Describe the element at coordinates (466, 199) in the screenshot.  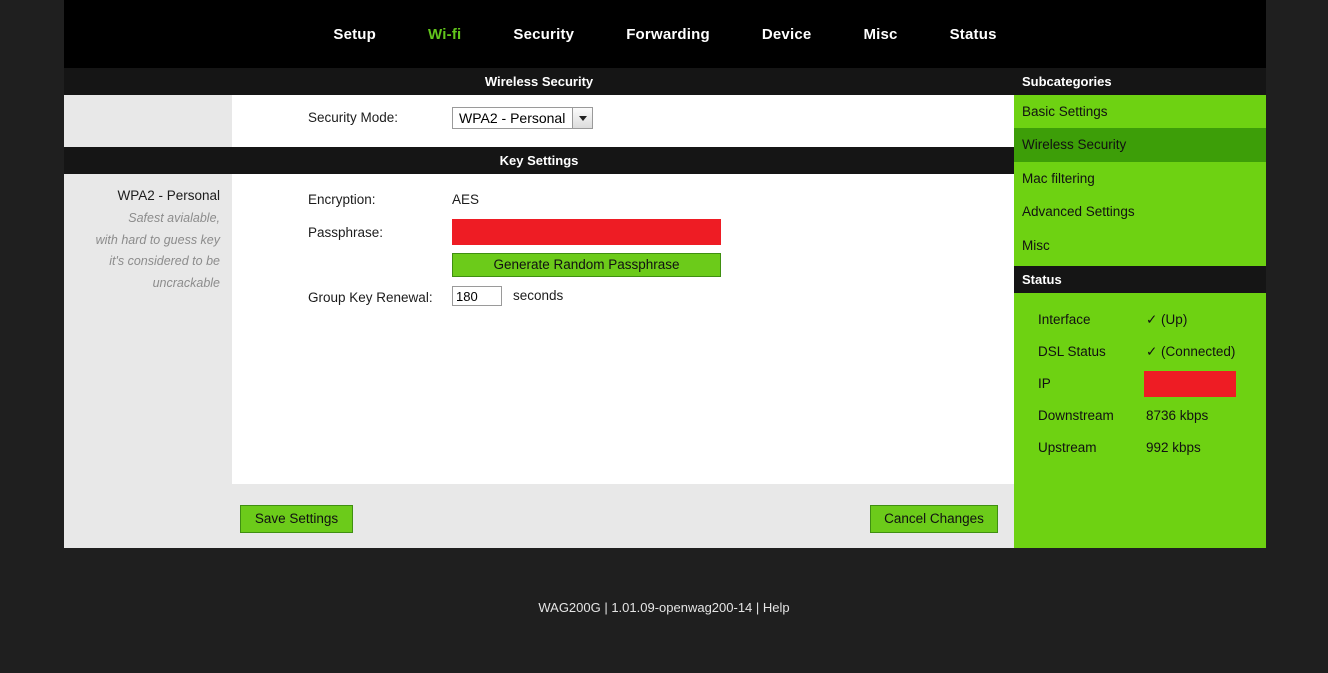
I see `encryption-value: AES` at that location.